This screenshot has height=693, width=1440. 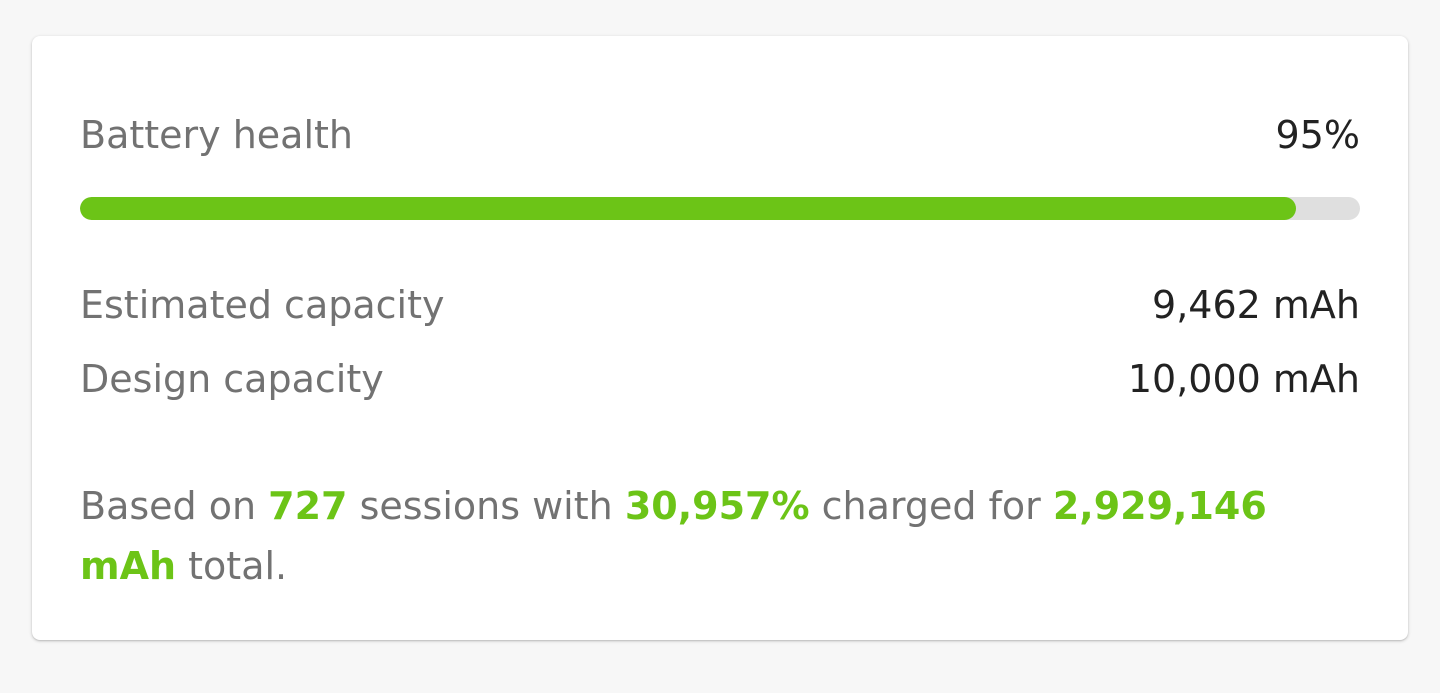 What do you see at coordinates (232, 566) in the screenshot?
I see `summary-text-4: total.` at bounding box center [232, 566].